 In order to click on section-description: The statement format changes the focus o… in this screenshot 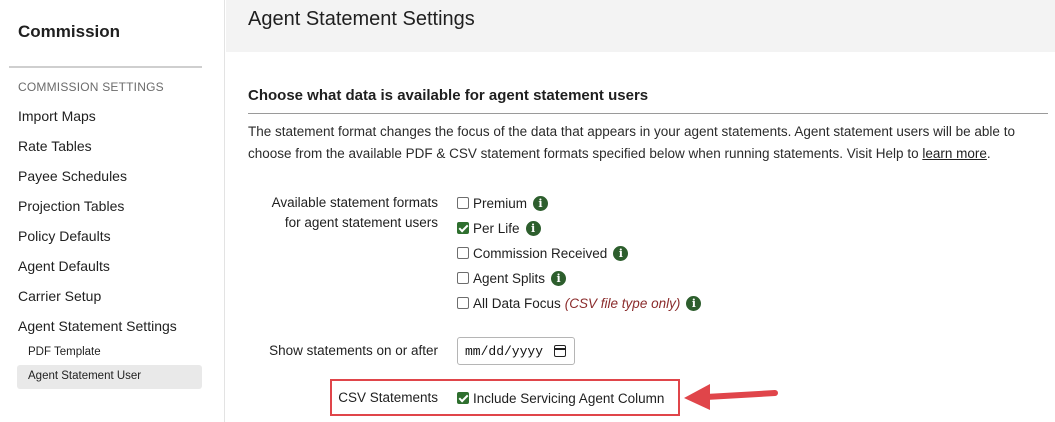, I will do `click(650, 143)`.